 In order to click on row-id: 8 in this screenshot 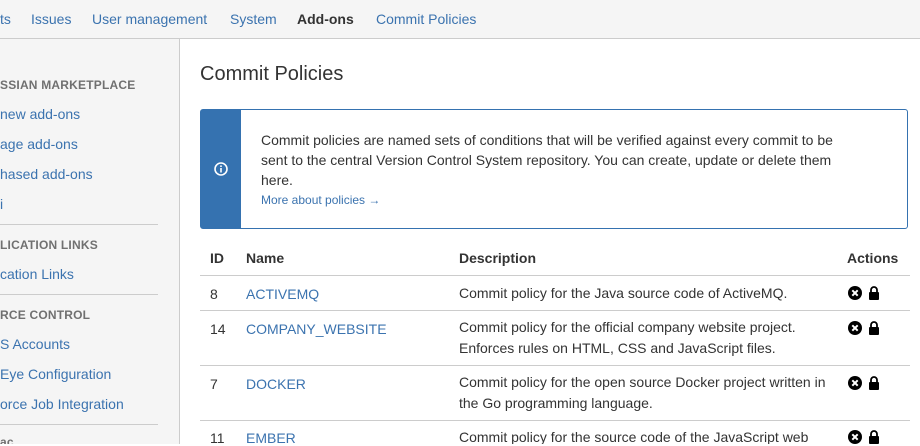, I will do `click(214, 294)`.